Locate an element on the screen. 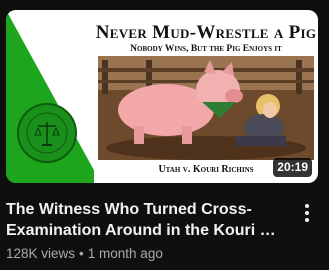 The width and height of the screenshot is (329, 270). video-title-line-1: The Witness Who Turned Cross- is located at coordinates (146, 209).